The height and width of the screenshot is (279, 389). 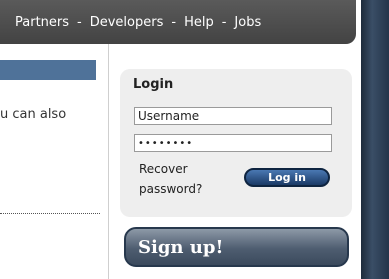 What do you see at coordinates (48, 70) in the screenshot?
I see `left-header-bar` at bounding box center [48, 70].